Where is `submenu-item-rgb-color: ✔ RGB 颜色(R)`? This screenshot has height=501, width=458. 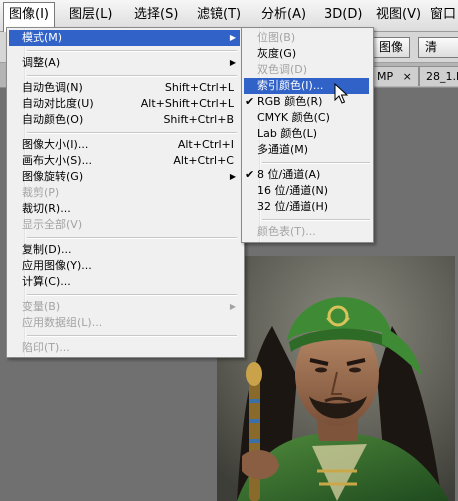 submenu-item-rgb-color: ✔ RGB 颜色(R) is located at coordinates (306, 102).